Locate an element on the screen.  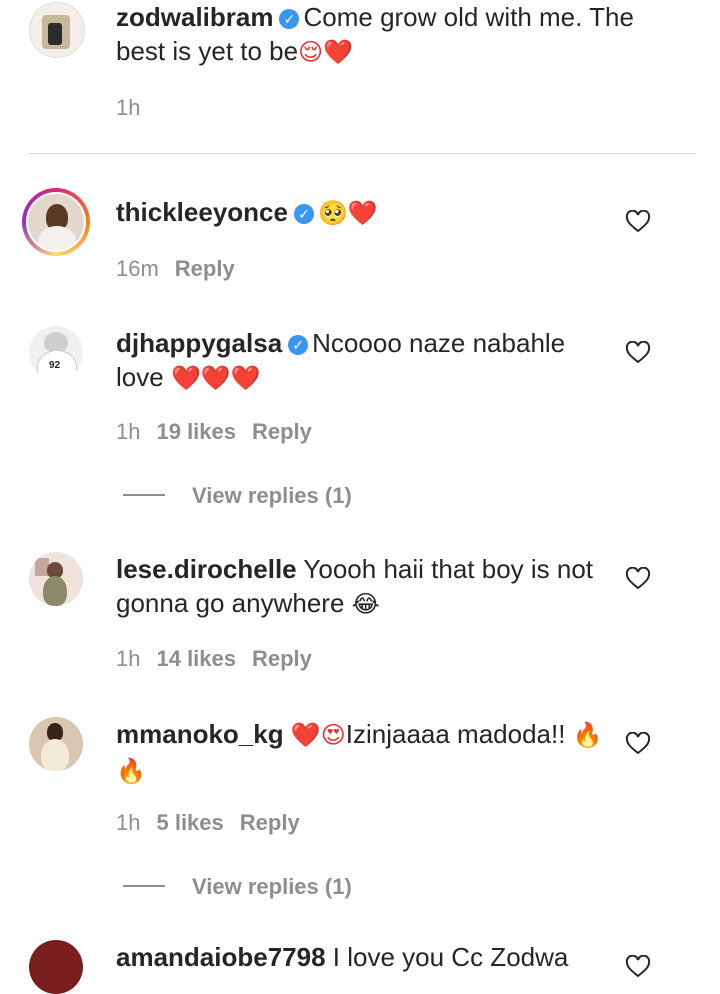
avatar-thickleeyonce is located at coordinates (56, 222).